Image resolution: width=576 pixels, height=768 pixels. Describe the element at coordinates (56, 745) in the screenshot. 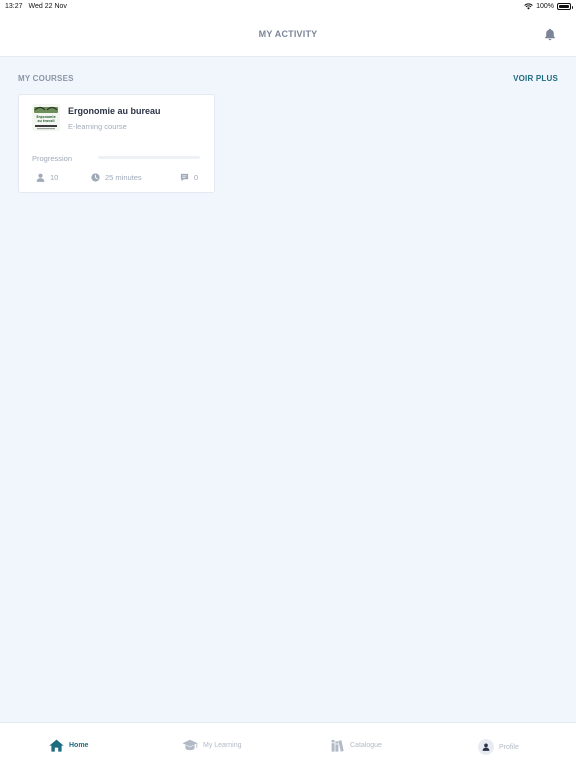

I see `home-icon` at that location.